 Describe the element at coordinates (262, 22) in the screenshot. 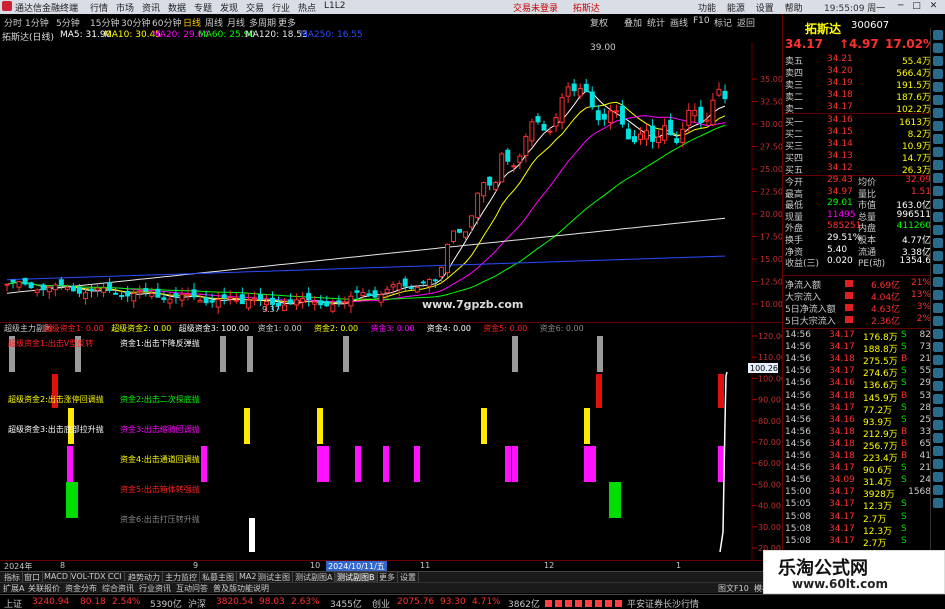

I see `period-multi: 多周期` at that location.